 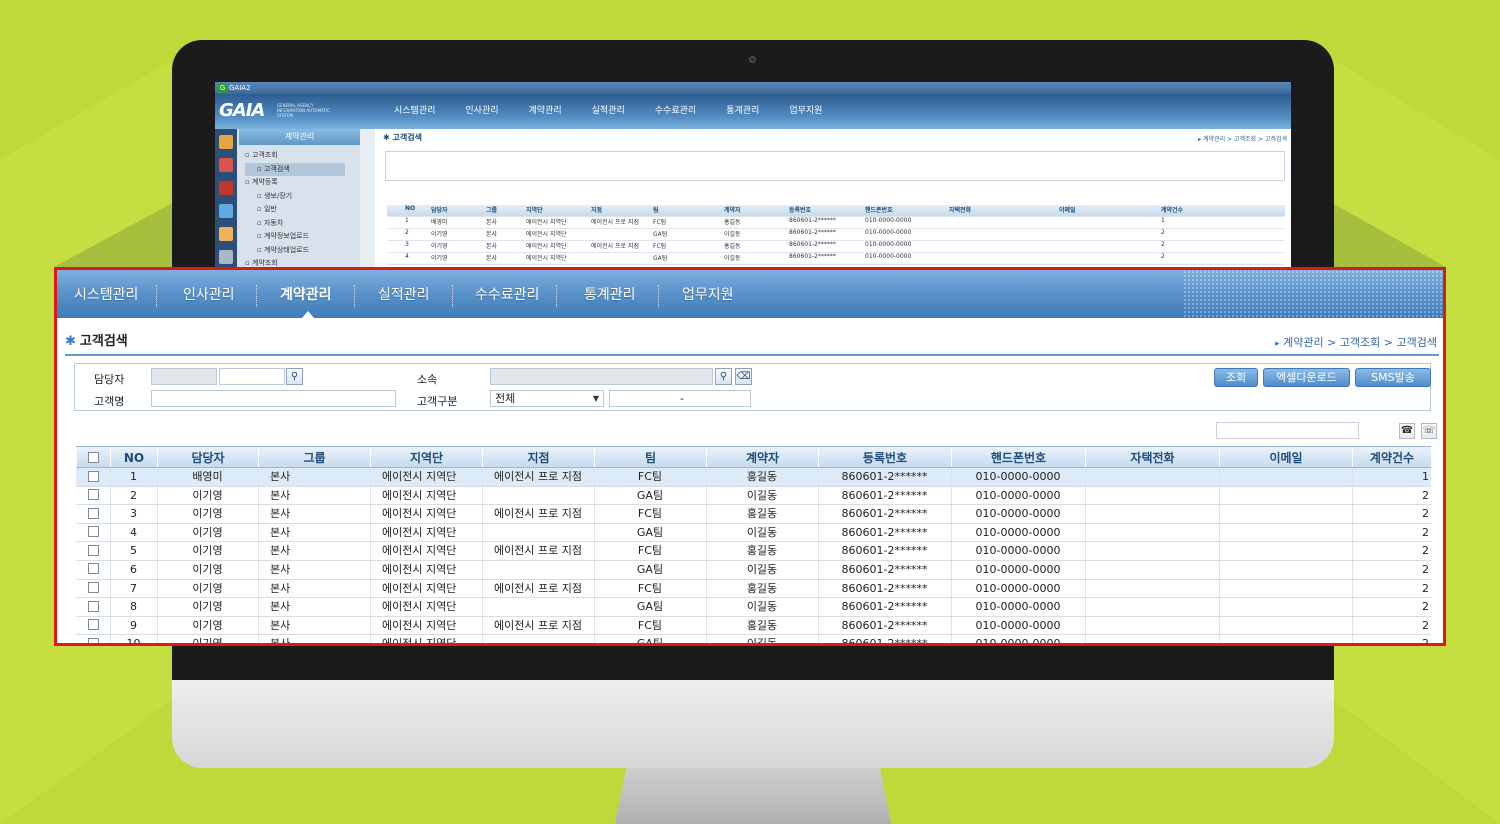 I want to click on column-header-email: 이메일, so click(x=1285, y=457).